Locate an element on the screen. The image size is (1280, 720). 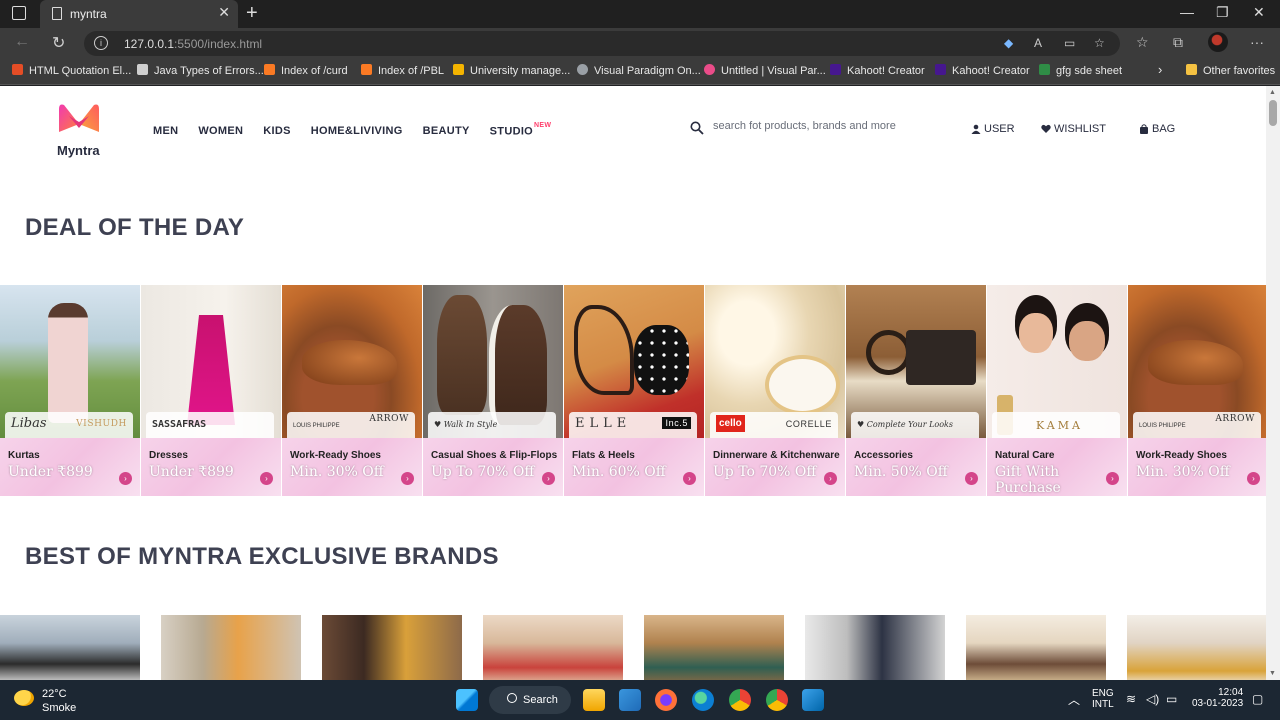
browser-tab: myntra ✕ is located at coordinates (139, 14).